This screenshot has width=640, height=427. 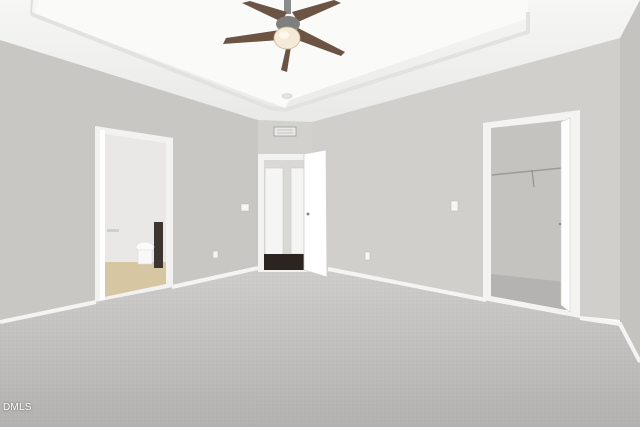 What do you see at coordinates (285, 131) in the screenshot?
I see `hvac-vent` at bounding box center [285, 131].